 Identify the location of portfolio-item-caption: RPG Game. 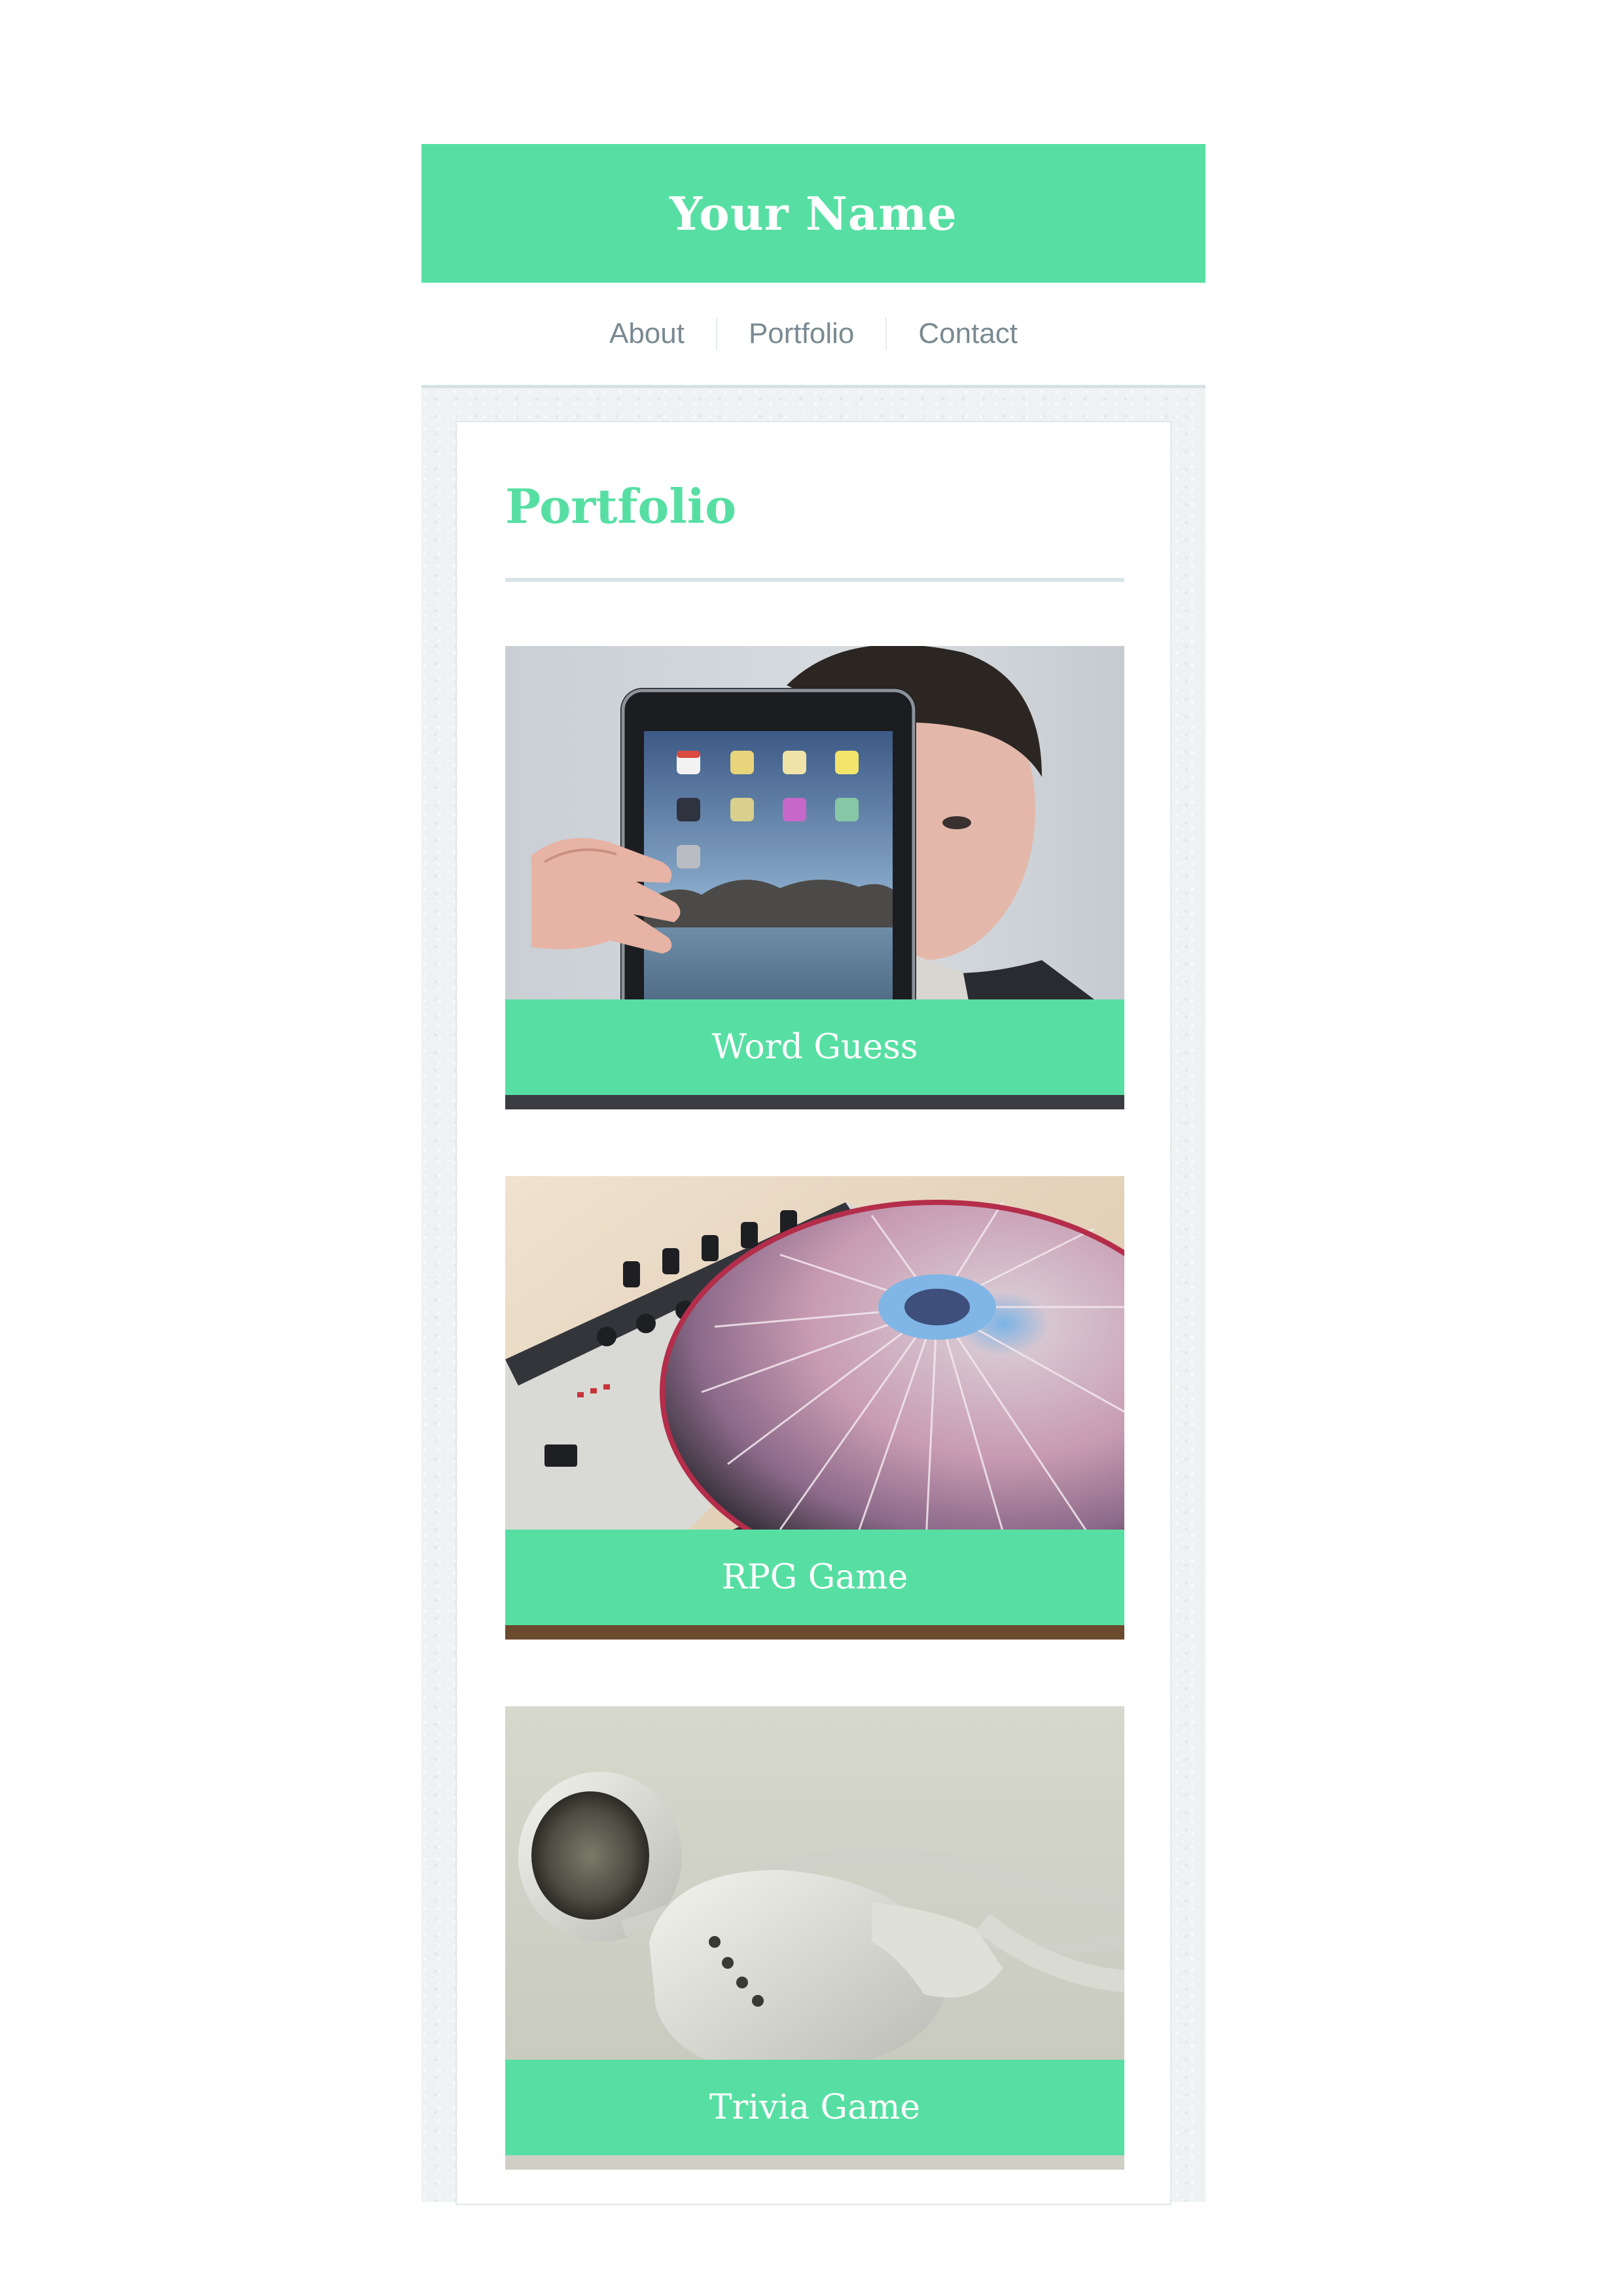
(815, 1577).